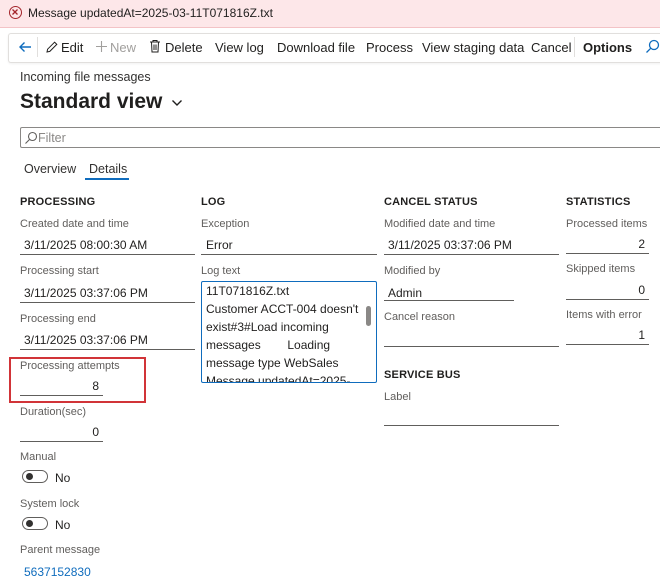  Describe the element at coordinates (551, 47) in the screenshot. I see `cancel-button: Cancel` at that location.